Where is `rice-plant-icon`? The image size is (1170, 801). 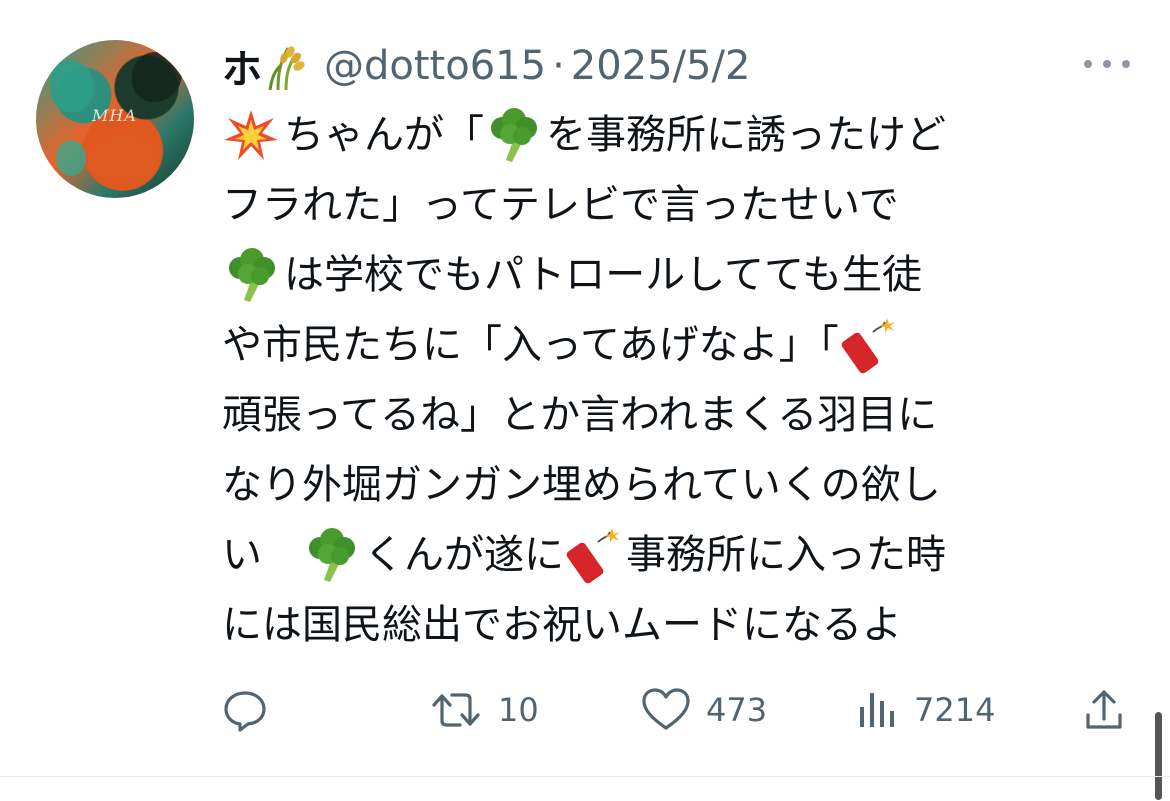 rice-plant-icon is located at coordinates (286, 68).